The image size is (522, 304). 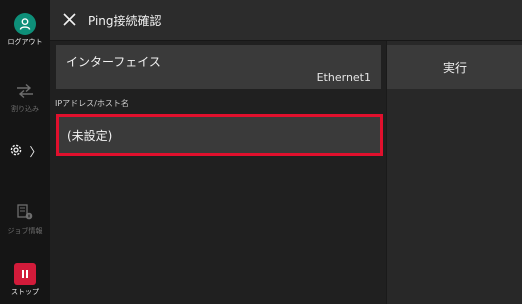 I want to click on logout-button: ログアウト, so click(x=25, y=30).